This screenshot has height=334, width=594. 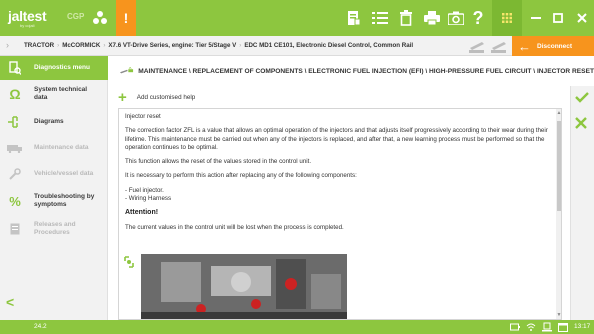 What do you see at coordinates (15, 94) in the screenshot?
I see `ohm-icon: Ω` at bounding box center [15, 94].